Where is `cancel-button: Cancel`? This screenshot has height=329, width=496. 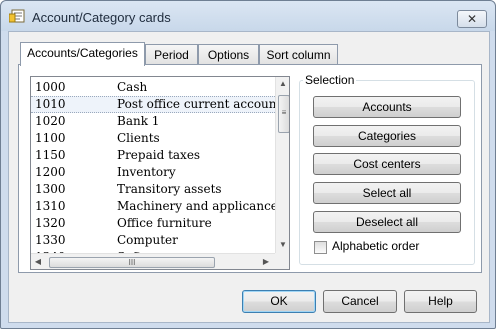
cancel-button: Cancel is located at coordinates (360, 301).